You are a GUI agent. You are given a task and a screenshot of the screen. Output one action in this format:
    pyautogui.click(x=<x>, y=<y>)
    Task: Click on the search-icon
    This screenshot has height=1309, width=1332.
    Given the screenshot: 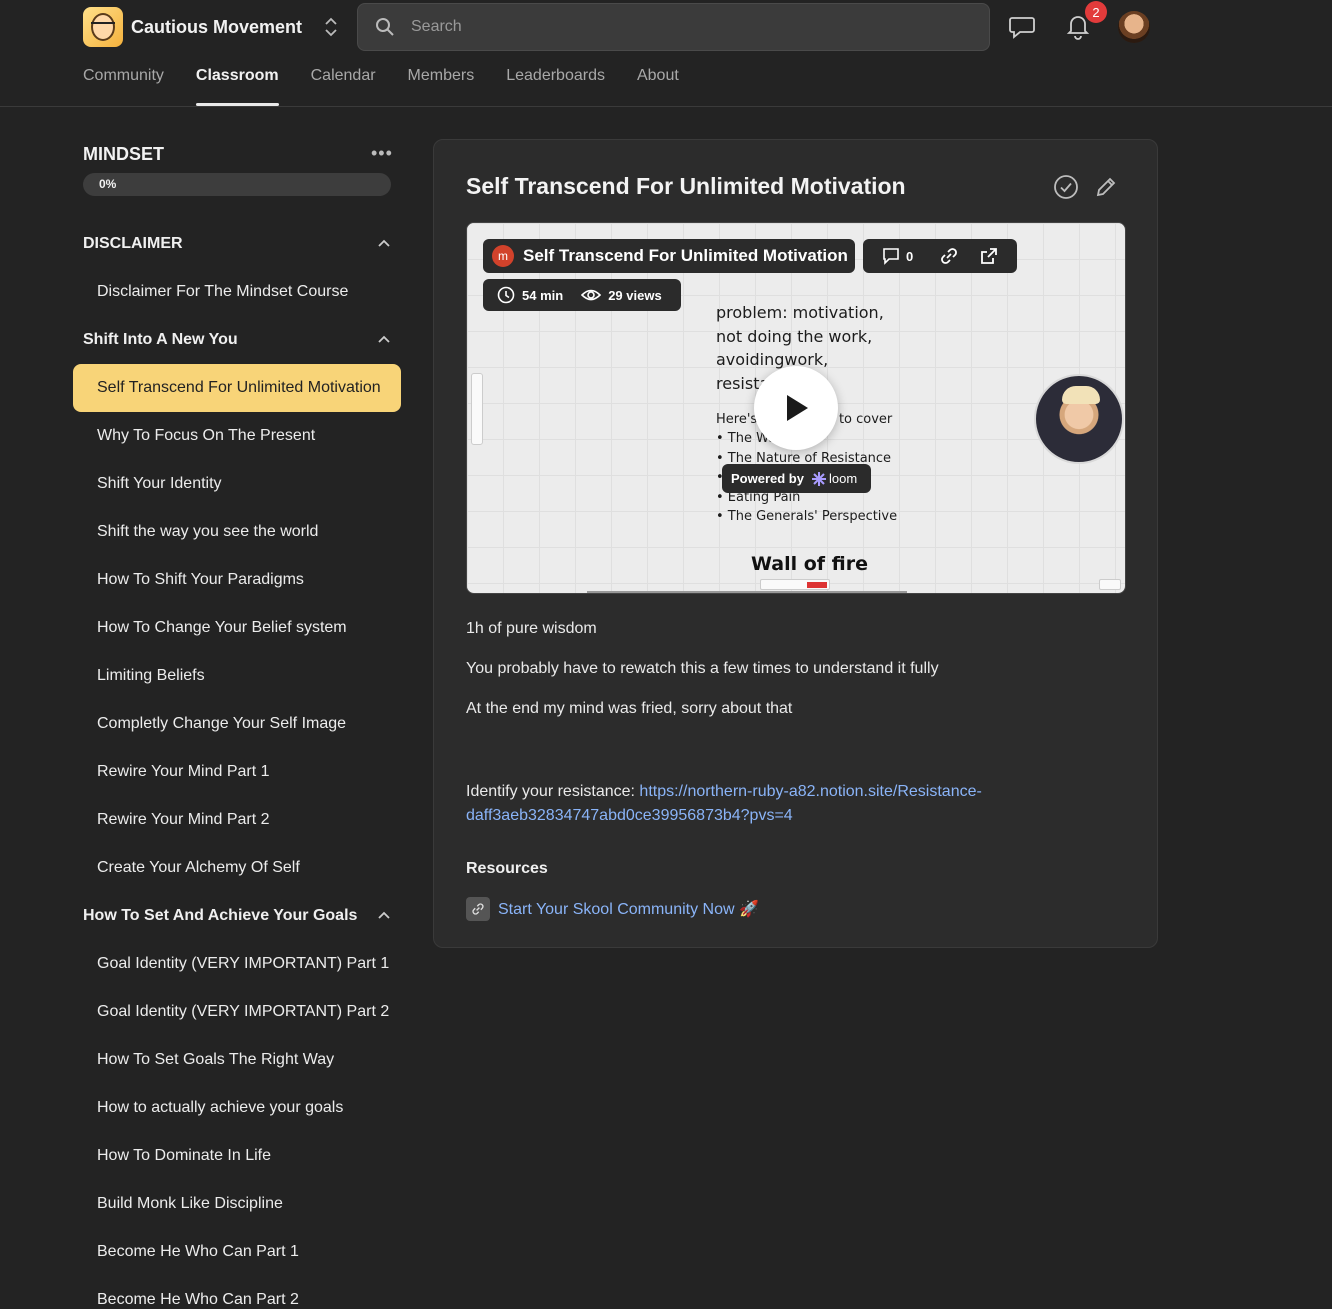 What is the action you would take?
    pyautogui.click(x=385, y=27)
    